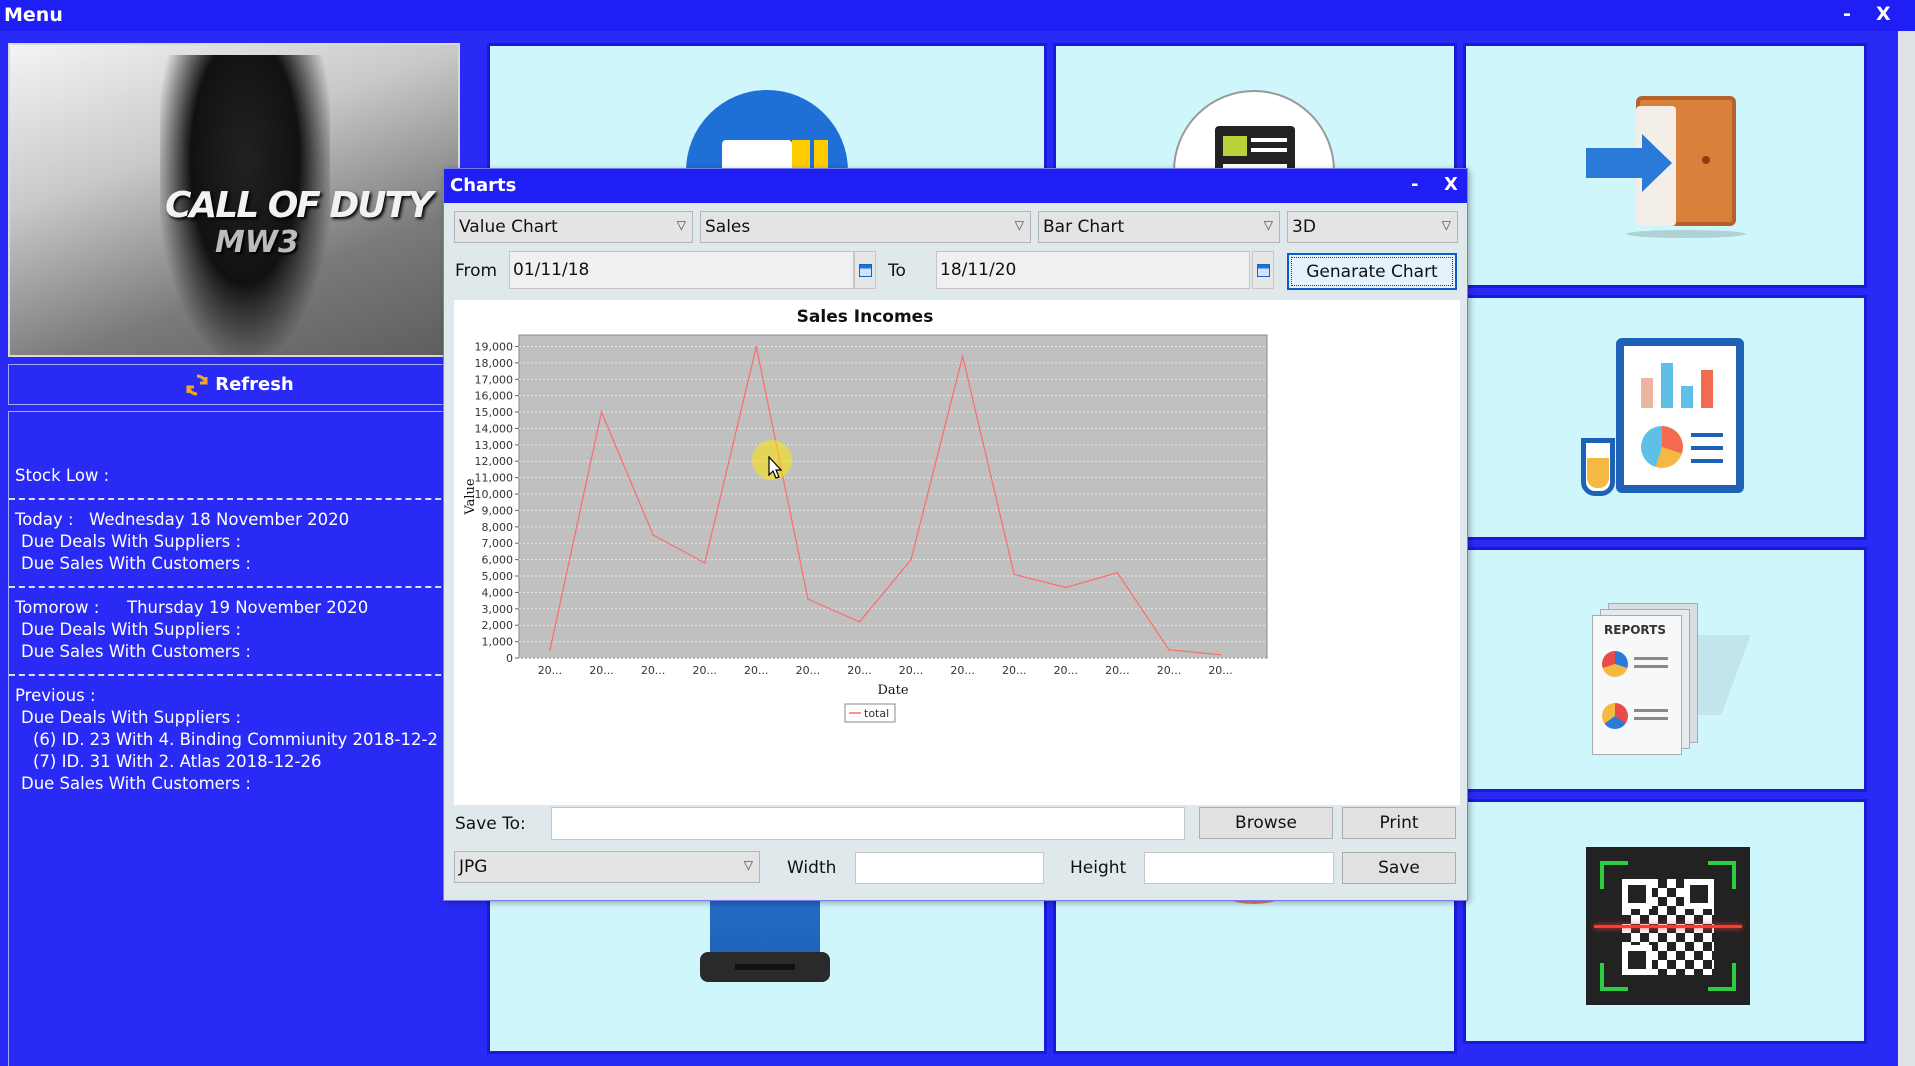 The image size is (1915, 1066). Describe the element at coordinates (728, 227) in the screenshot. I see `subject-value: Sales` at that location.